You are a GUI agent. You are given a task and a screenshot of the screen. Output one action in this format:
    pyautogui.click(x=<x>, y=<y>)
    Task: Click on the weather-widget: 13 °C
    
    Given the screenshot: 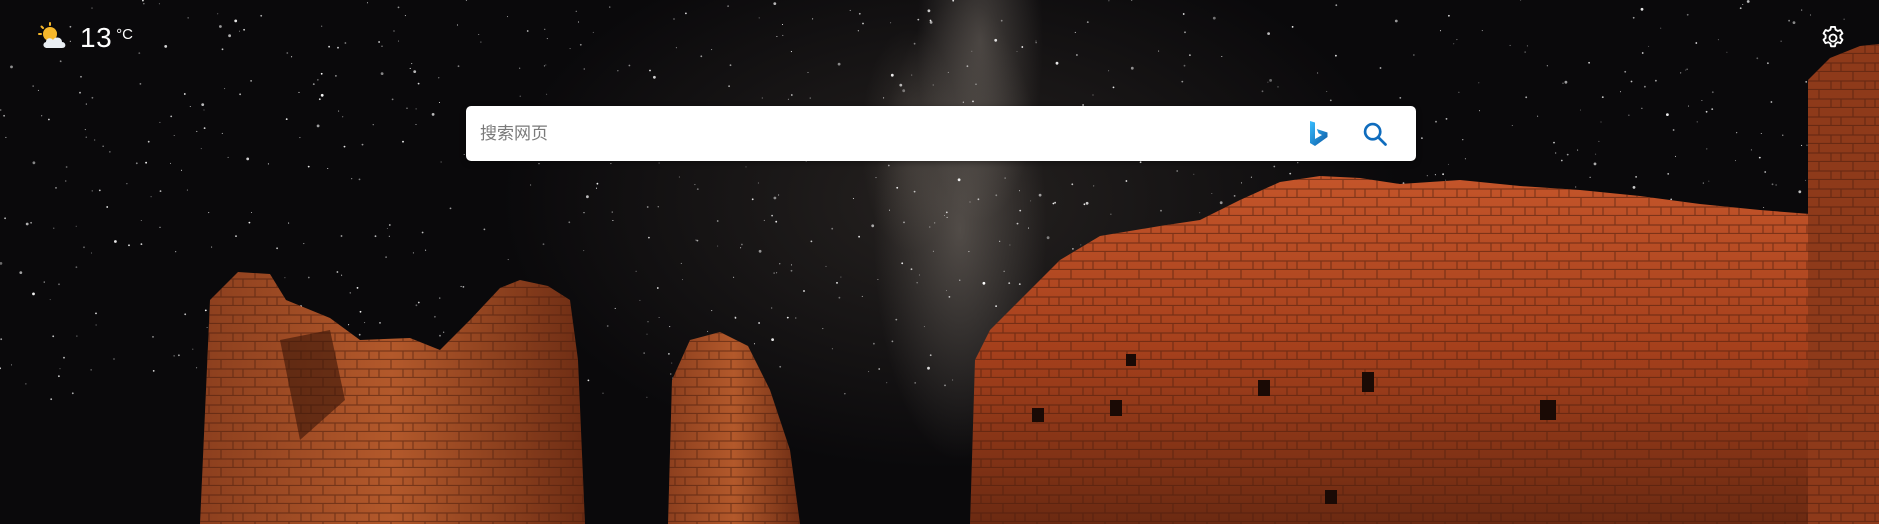 What is the action you would take?
    pyautogui.click(x=85, y=38)
    